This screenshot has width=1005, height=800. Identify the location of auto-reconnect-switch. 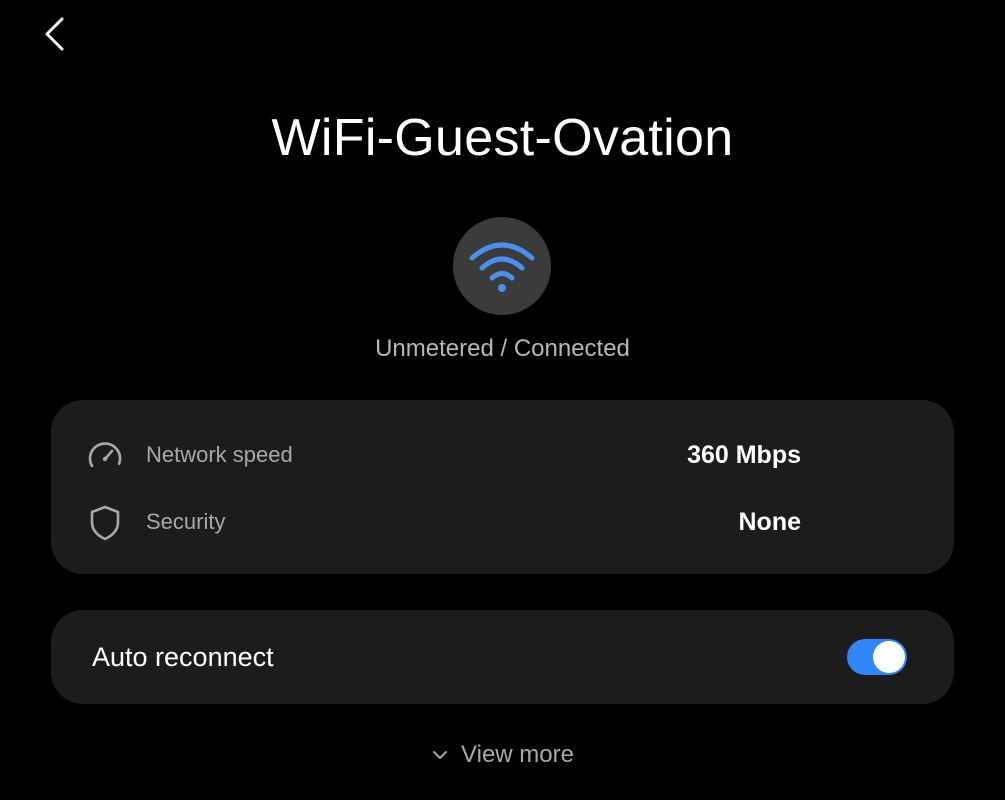
(877, 657).